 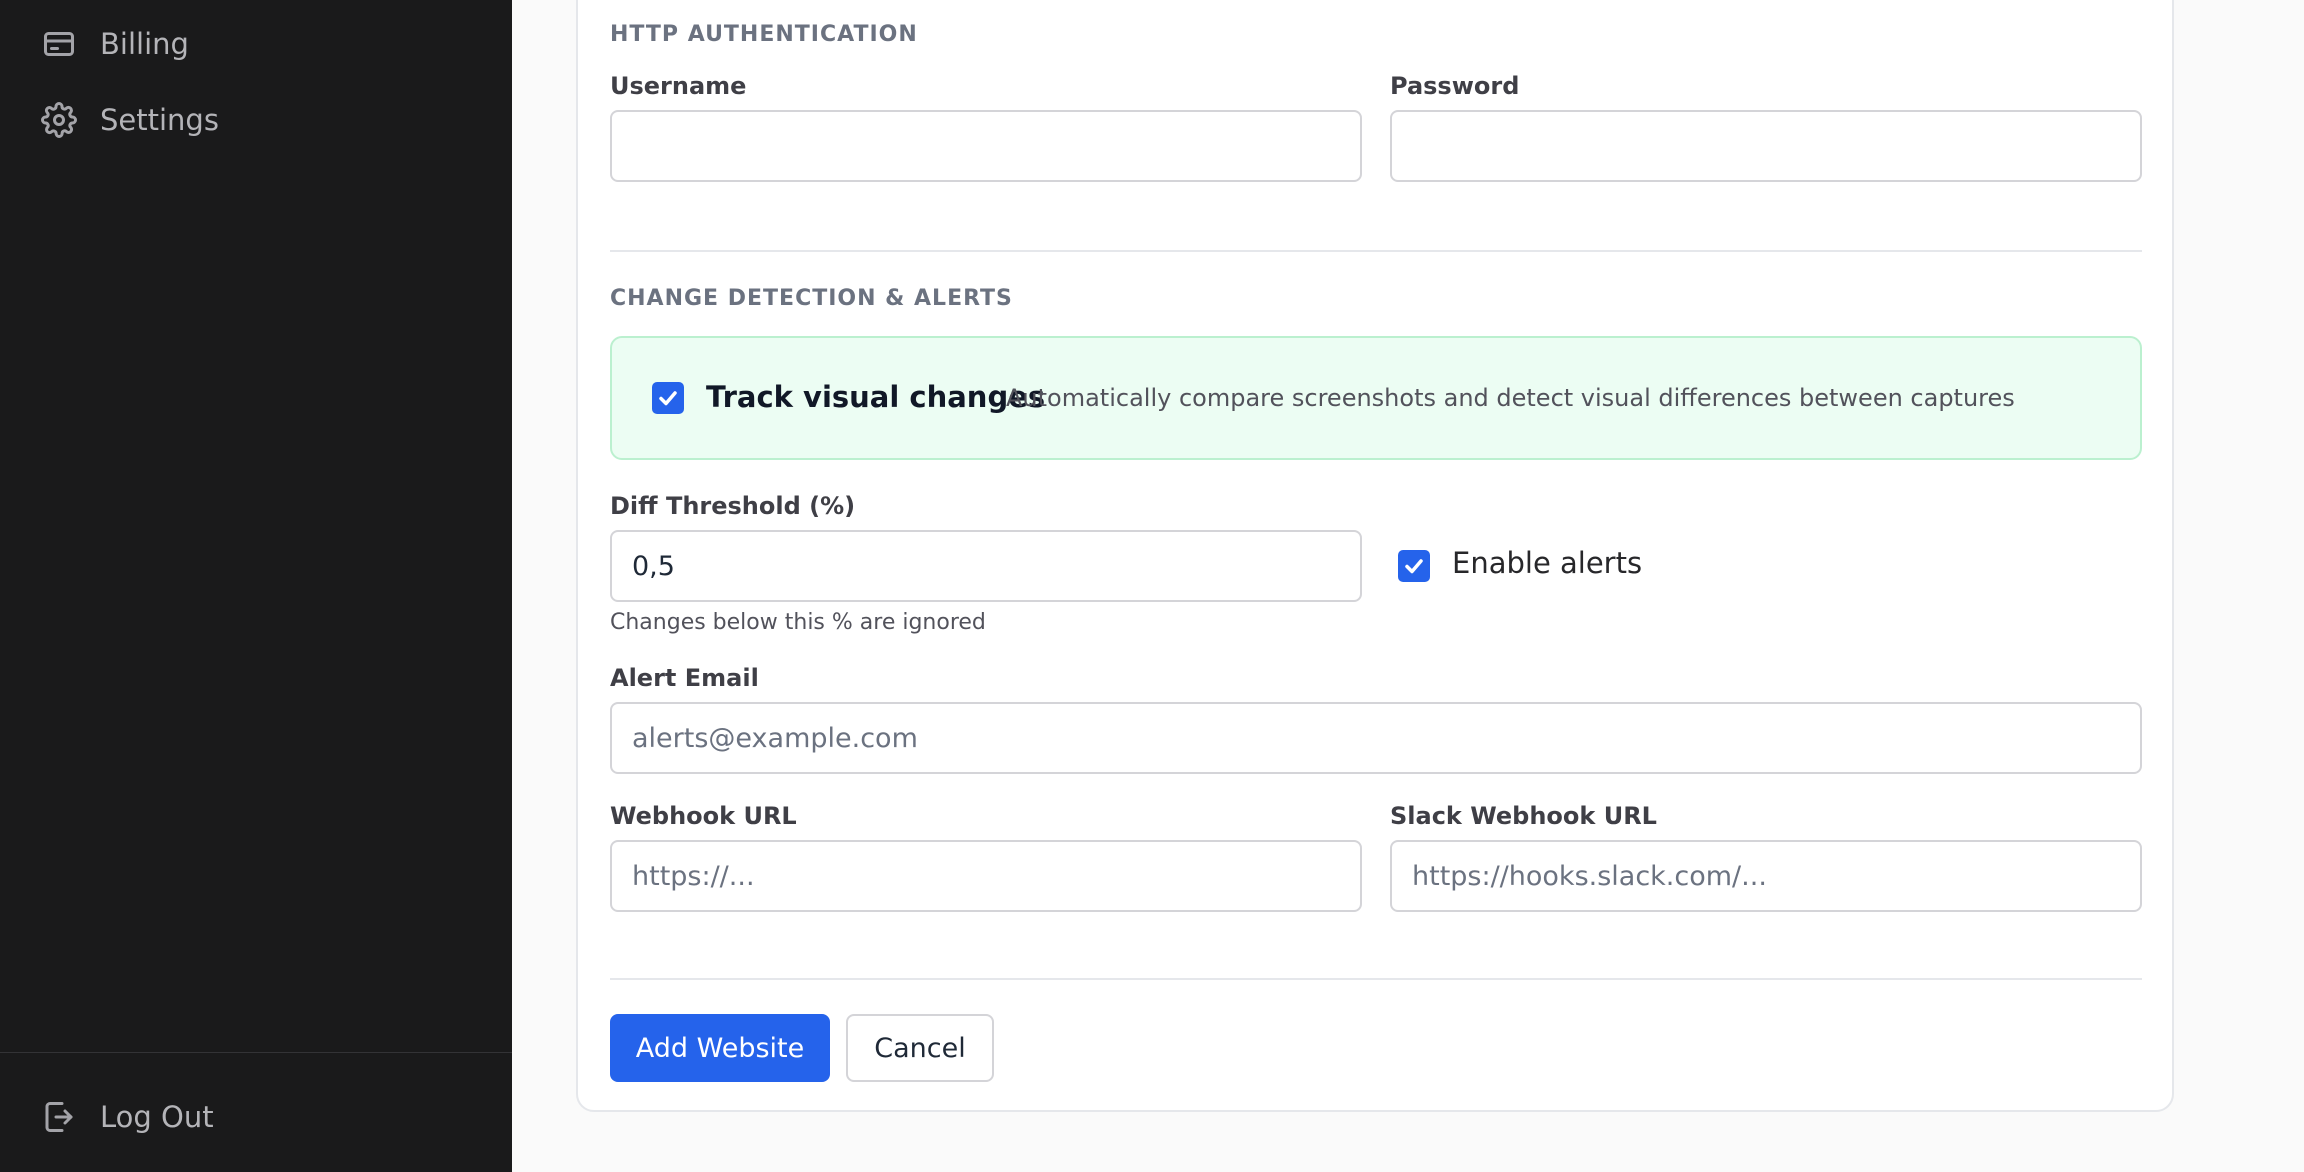 I want to click on diff-threshold-hint: Changes below this % are ignored, so click(x=798, y=622).